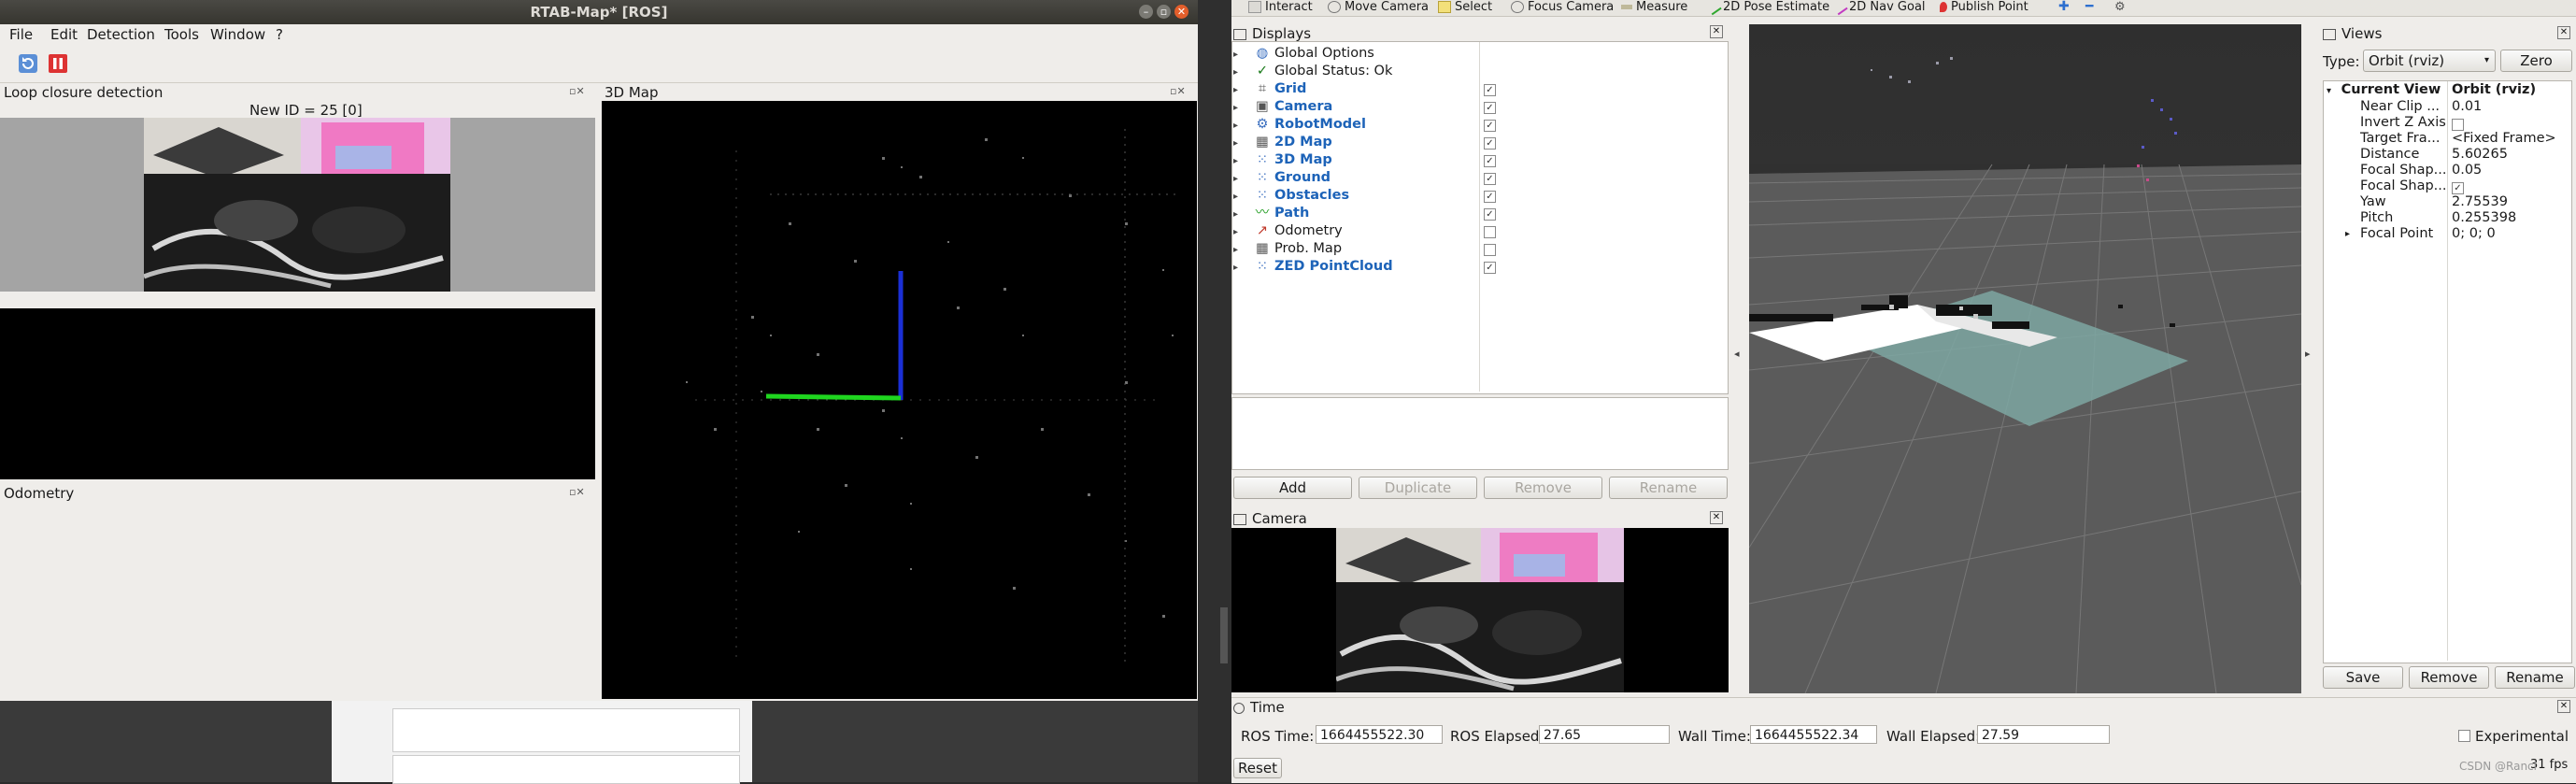 The height and width of the screenshot is (784, 2576). Describe the element at coordinates (2535, 677) in the screenshot. I see `rename-view-button: Rename` at that location.